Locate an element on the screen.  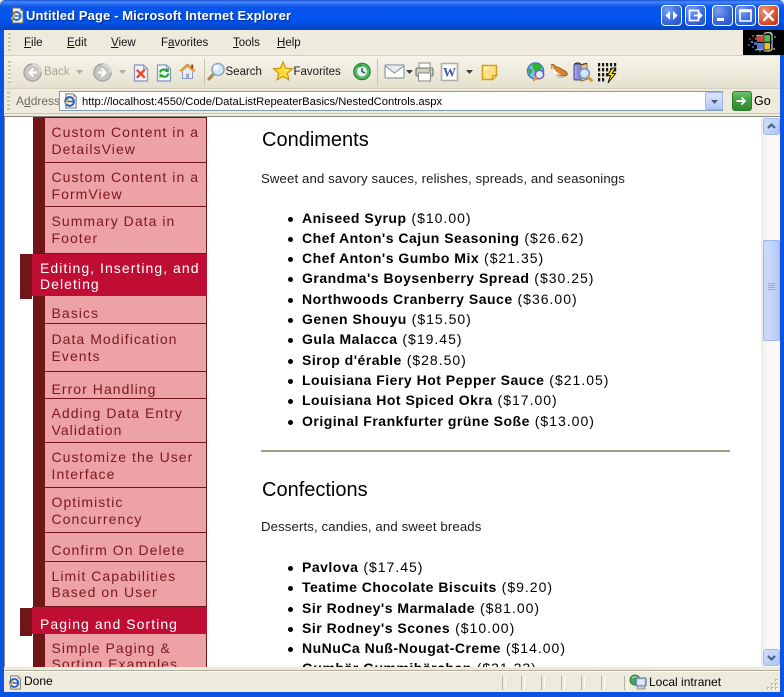
svg-text: W is located at coordinates (449, 72).